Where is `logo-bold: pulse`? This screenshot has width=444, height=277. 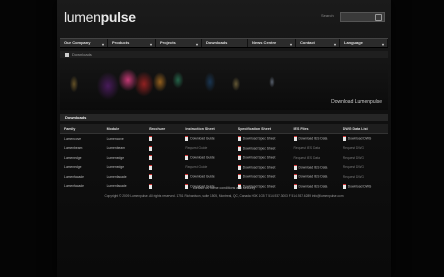
logo-bold: pulse is located at coordinates (118, 17).